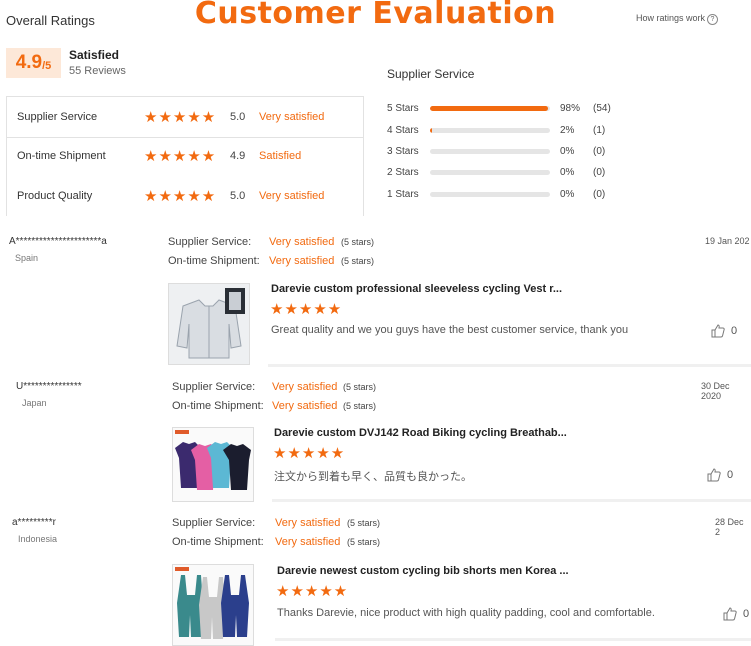 The width and height of the screenshot is (751, 646). Describe the element at coordinates (49, 386) in the screenshot. I see `reviewer-name: U***************` at that location.